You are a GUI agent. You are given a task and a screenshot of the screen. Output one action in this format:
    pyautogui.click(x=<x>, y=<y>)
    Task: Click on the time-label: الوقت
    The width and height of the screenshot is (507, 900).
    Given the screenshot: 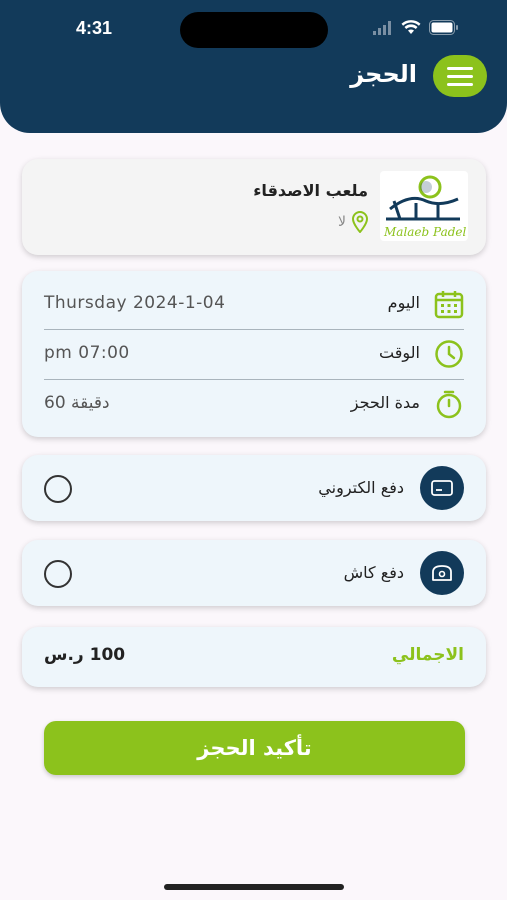 What is the action you would take?
    pyautogui.click(x=399, y=352)
    